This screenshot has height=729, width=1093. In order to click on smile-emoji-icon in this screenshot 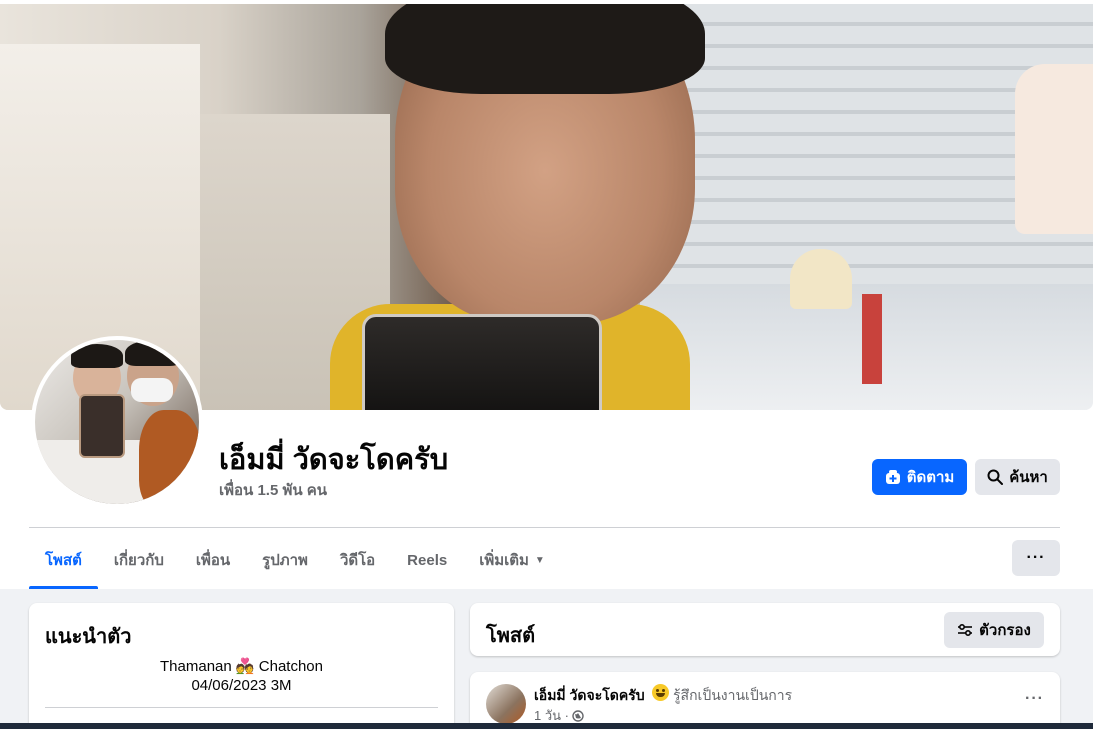, I will do `click(660, 692)`.